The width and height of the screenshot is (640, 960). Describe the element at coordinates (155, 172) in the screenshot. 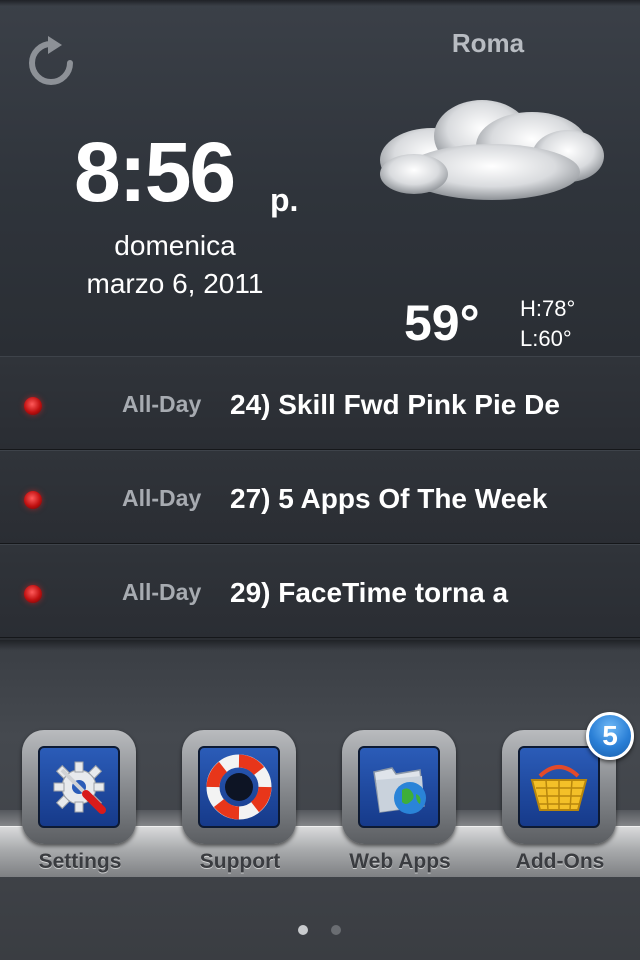

I see `clock-time: 8:56` at that location.